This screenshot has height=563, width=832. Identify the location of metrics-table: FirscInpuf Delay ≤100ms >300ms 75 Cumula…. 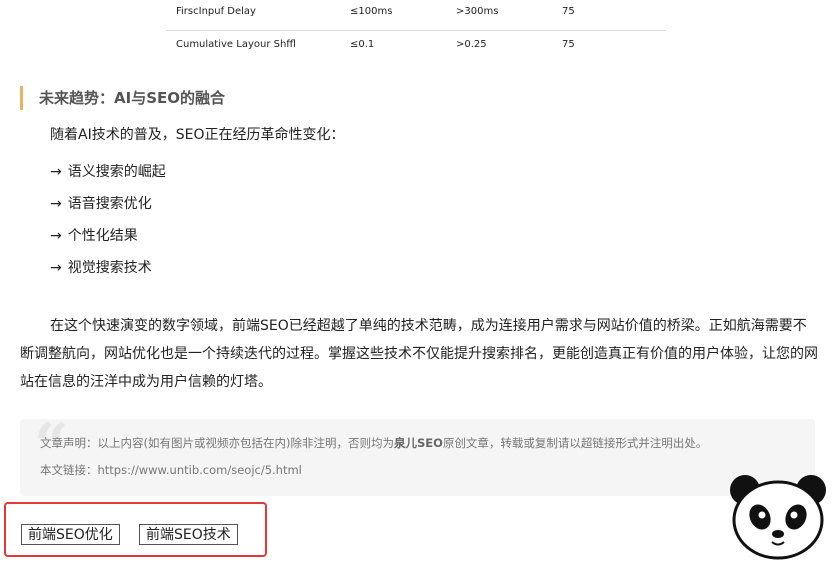
(416, 31).